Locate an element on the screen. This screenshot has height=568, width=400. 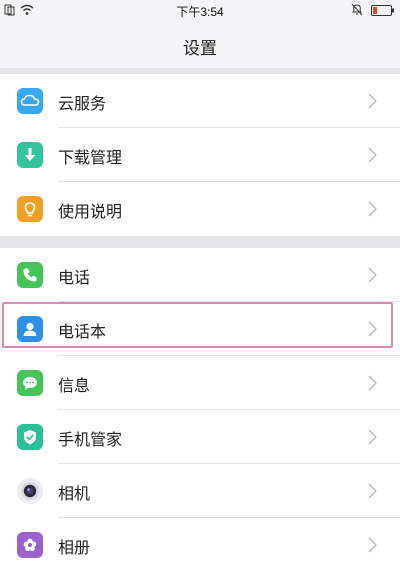
phone-icon is located at coordinates (30, 275).